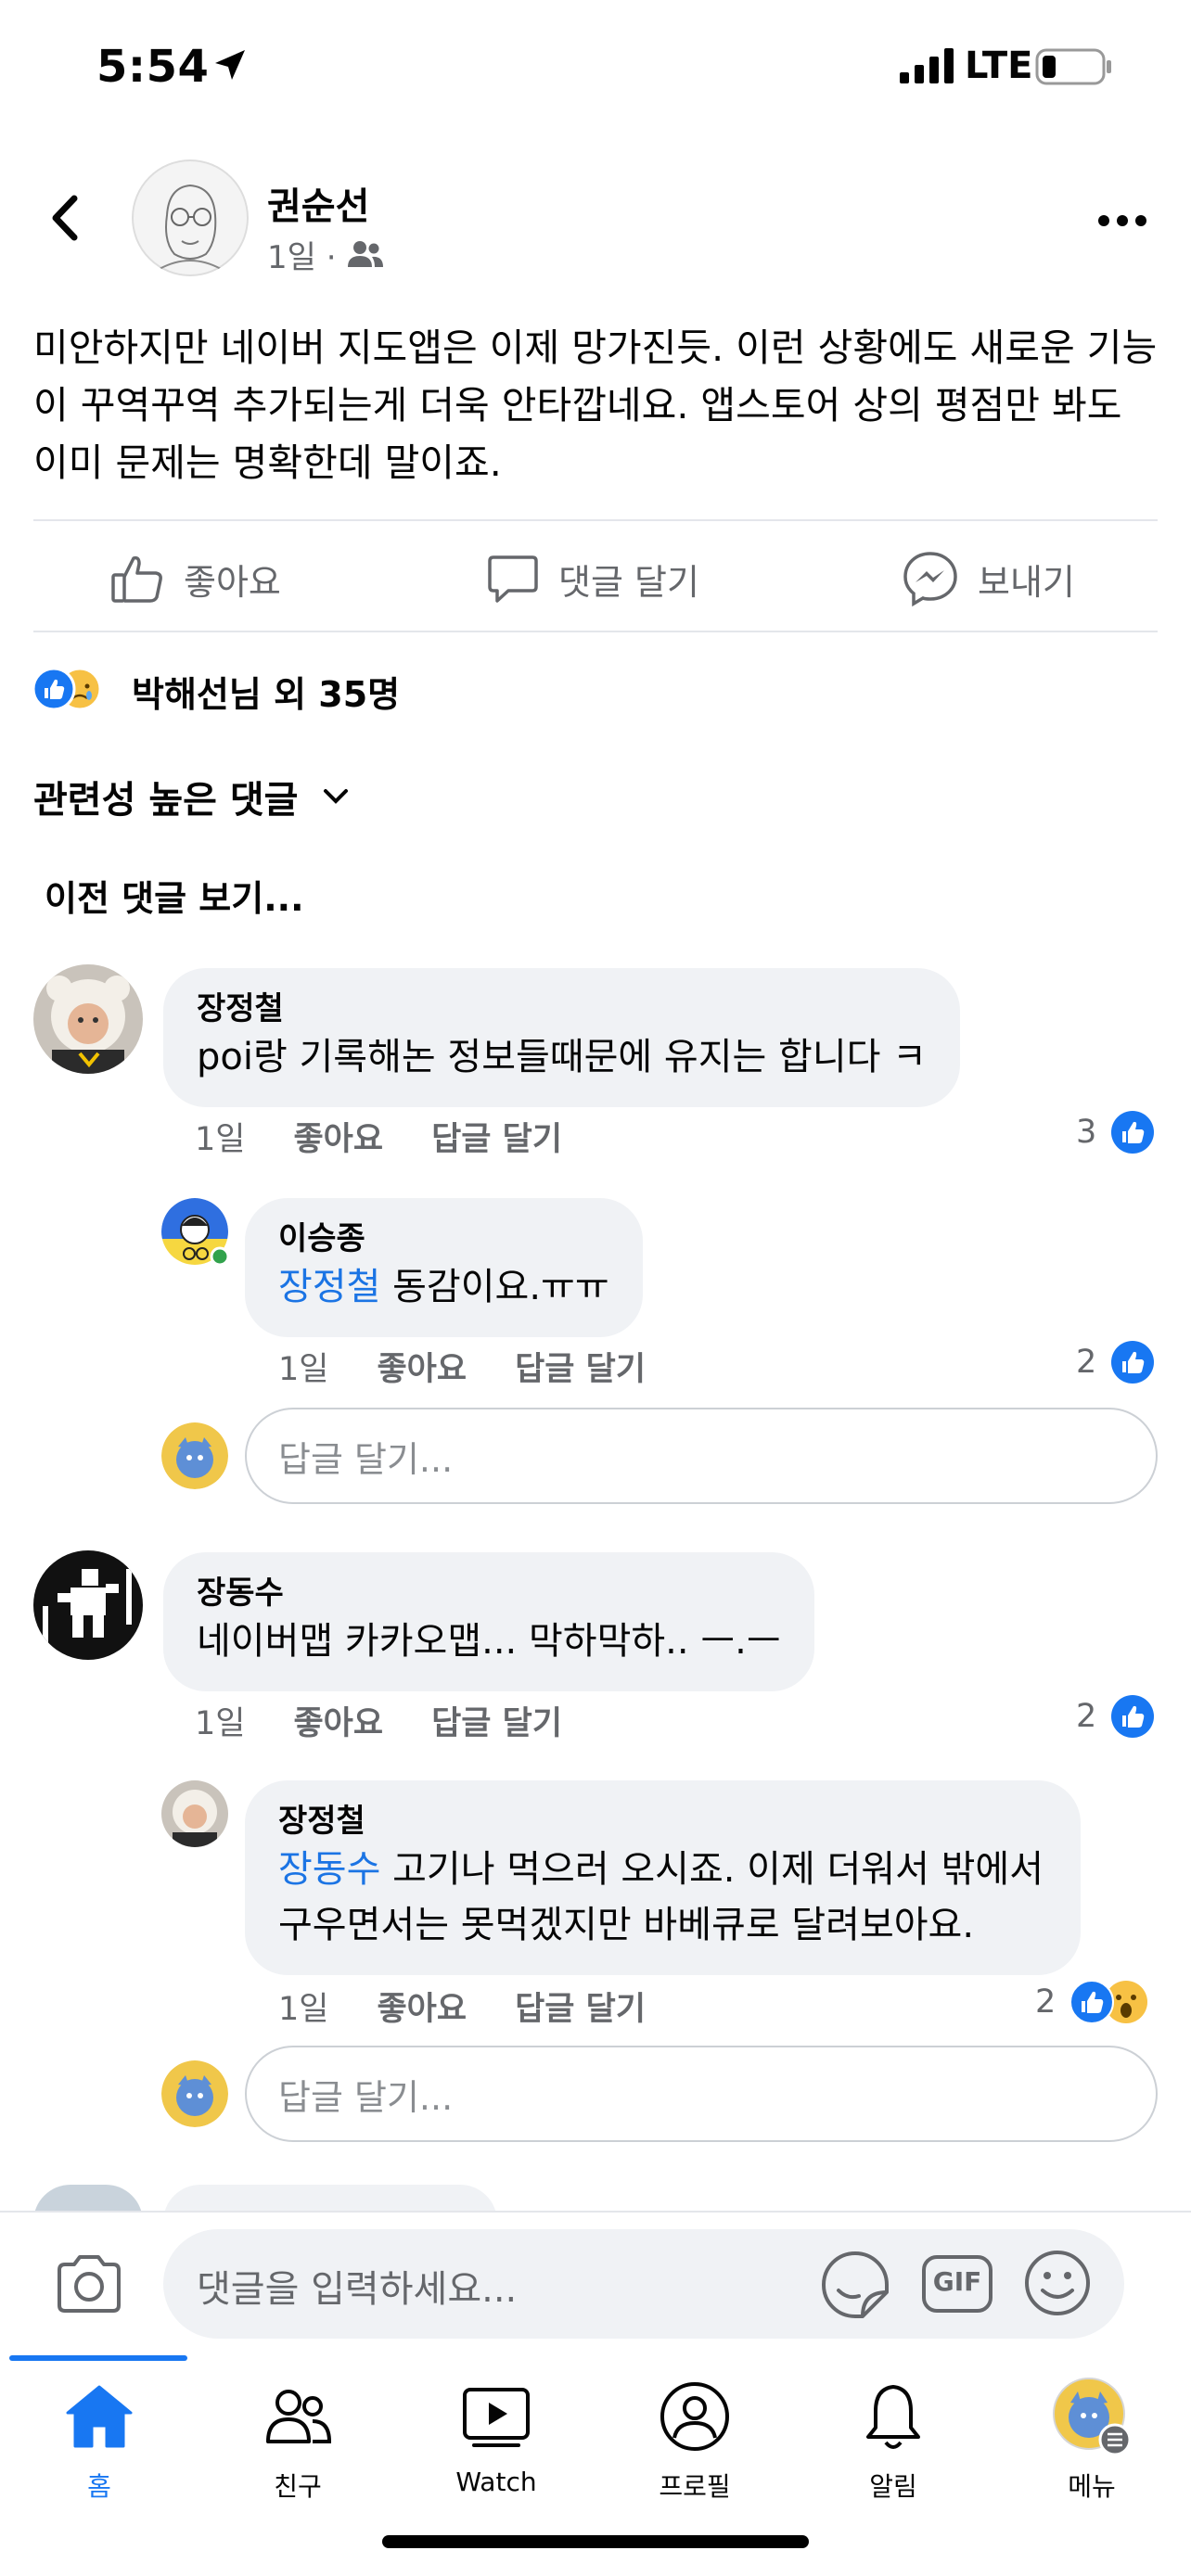 This screenshot has width=1191, height=2576. I want to click on like-wow-reaction-icons, so click(1108, 2002).